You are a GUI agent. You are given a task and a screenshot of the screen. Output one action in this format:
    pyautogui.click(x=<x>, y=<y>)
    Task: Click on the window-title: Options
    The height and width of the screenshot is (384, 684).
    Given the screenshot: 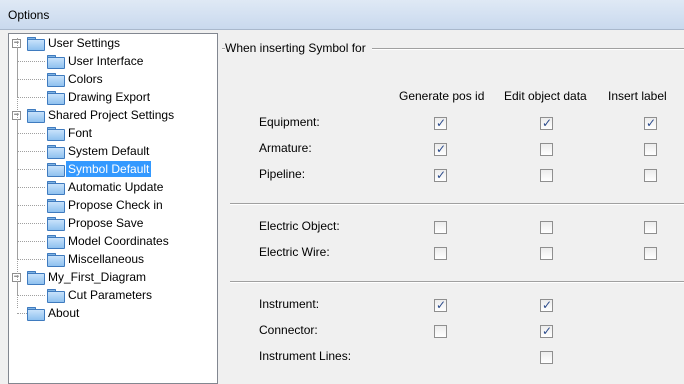 What is the action you would take?
    pyautogui.click(x=29, y=15)
    